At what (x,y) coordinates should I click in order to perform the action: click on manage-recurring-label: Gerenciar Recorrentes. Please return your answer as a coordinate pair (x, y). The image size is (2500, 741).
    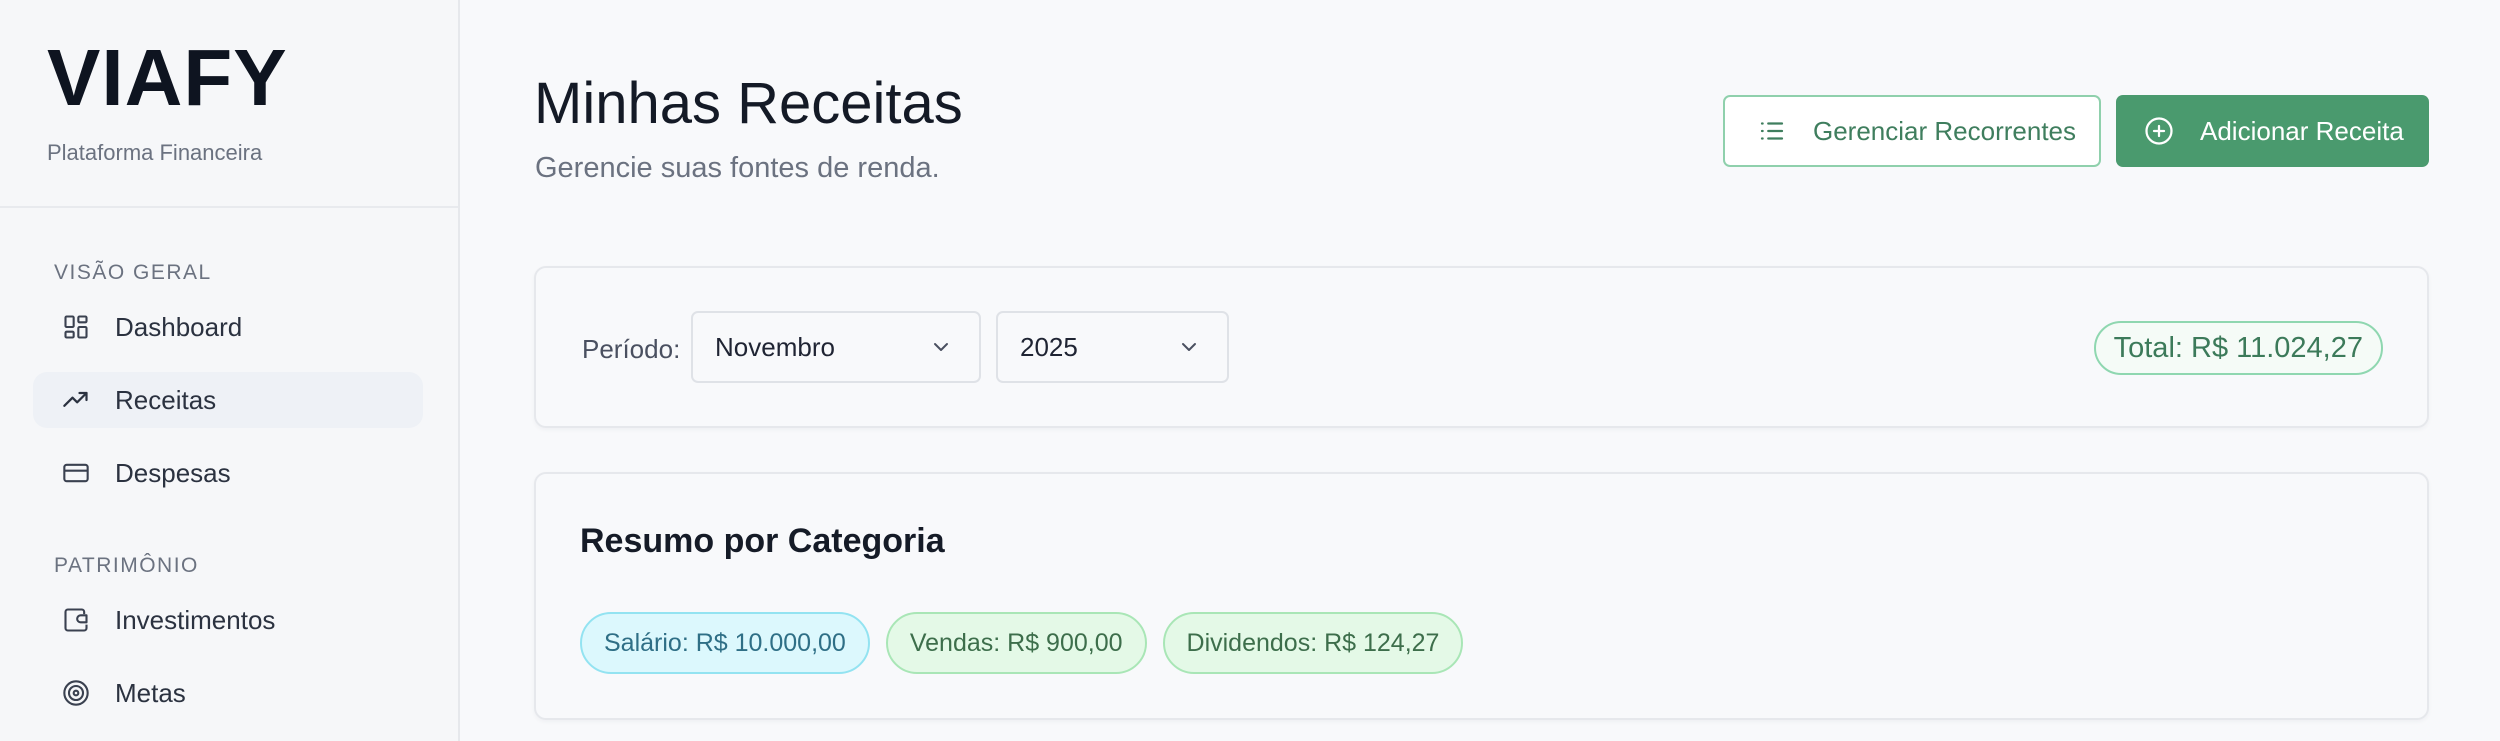
    Looking at the image, I should click on (1944, 130).